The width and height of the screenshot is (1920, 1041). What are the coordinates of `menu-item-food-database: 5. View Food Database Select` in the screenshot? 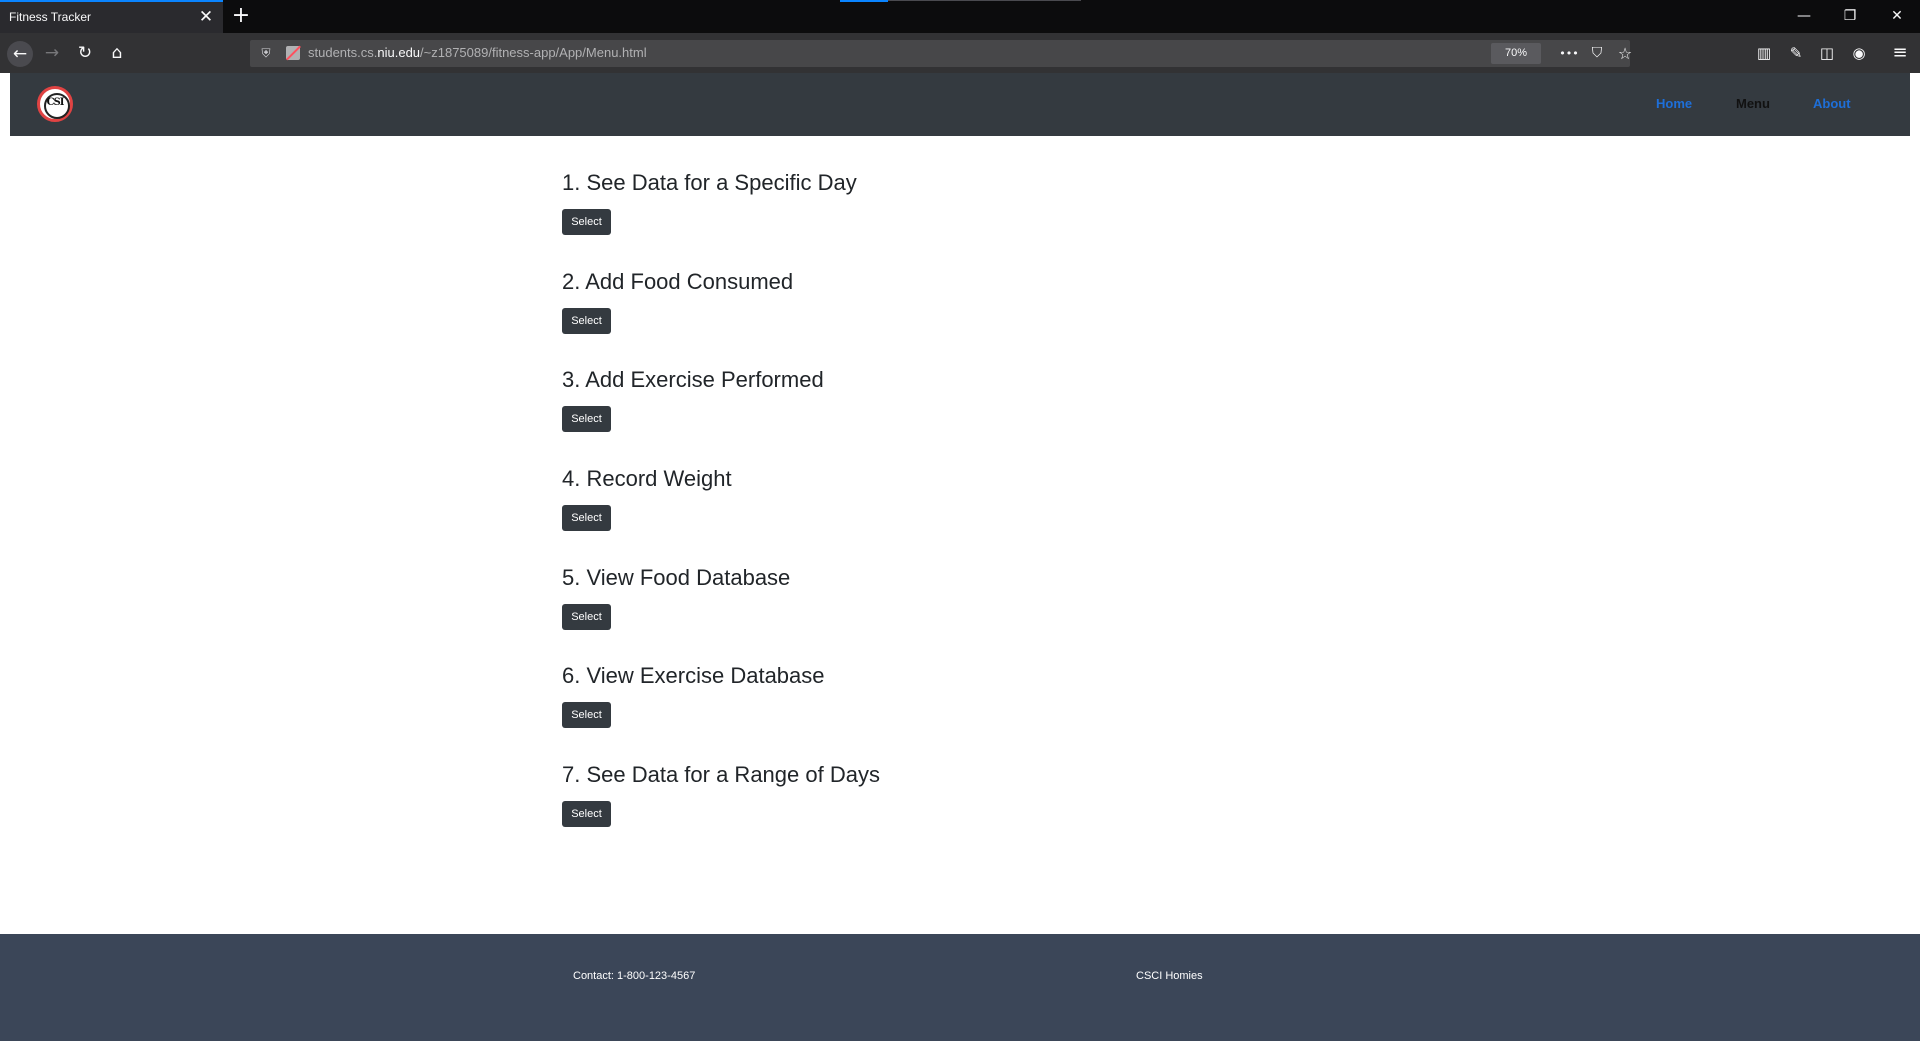 It's located at (862, 614).